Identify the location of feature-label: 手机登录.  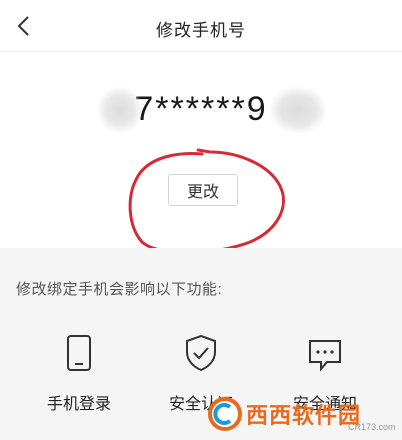
(78, 404).